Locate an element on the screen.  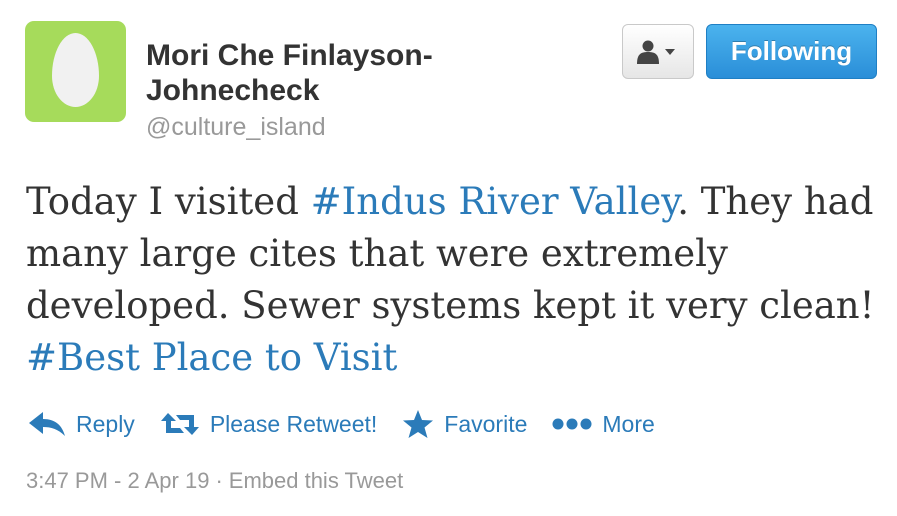
retweet-icon is located at coordinates (179, 424).